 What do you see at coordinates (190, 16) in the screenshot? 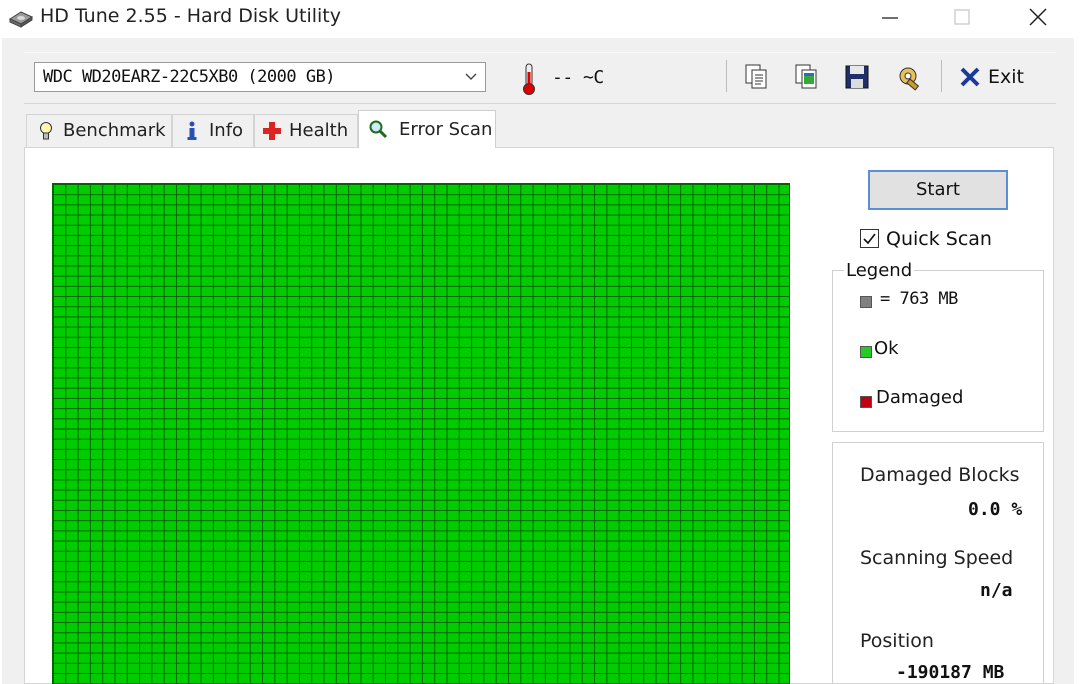
I see `window-title: HD Tune 2.55 - Hard Disk Utility` at bounding box center [190, 16].